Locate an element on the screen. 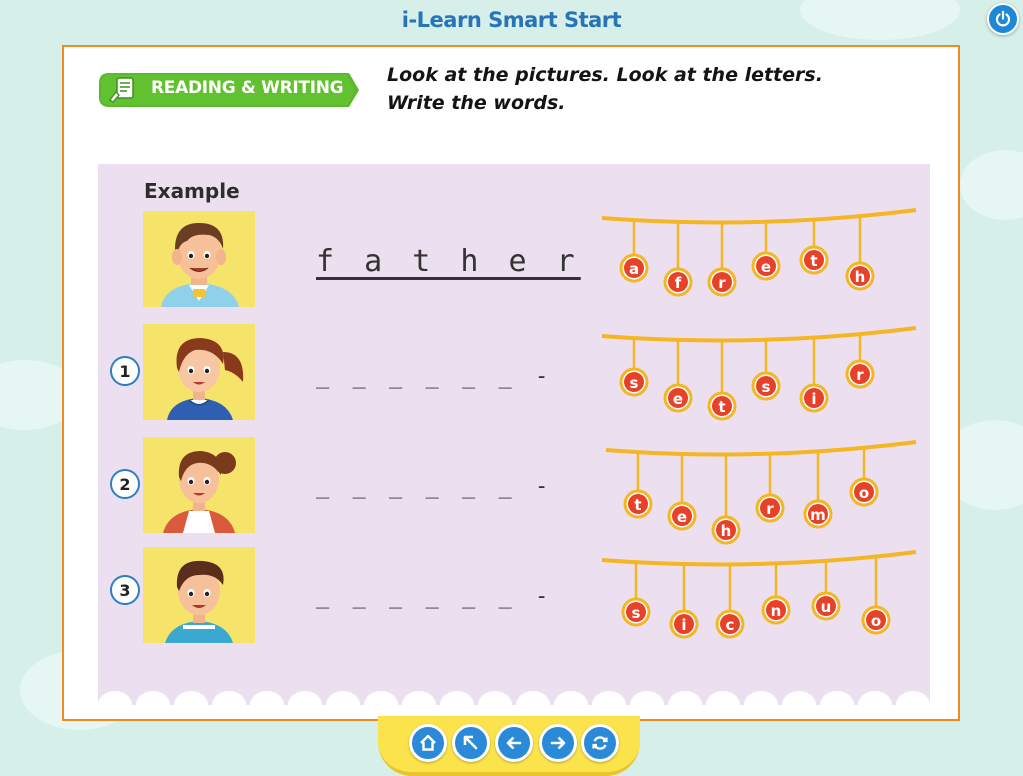  arrow-up-left-icon is located at coordinates (470, 742).